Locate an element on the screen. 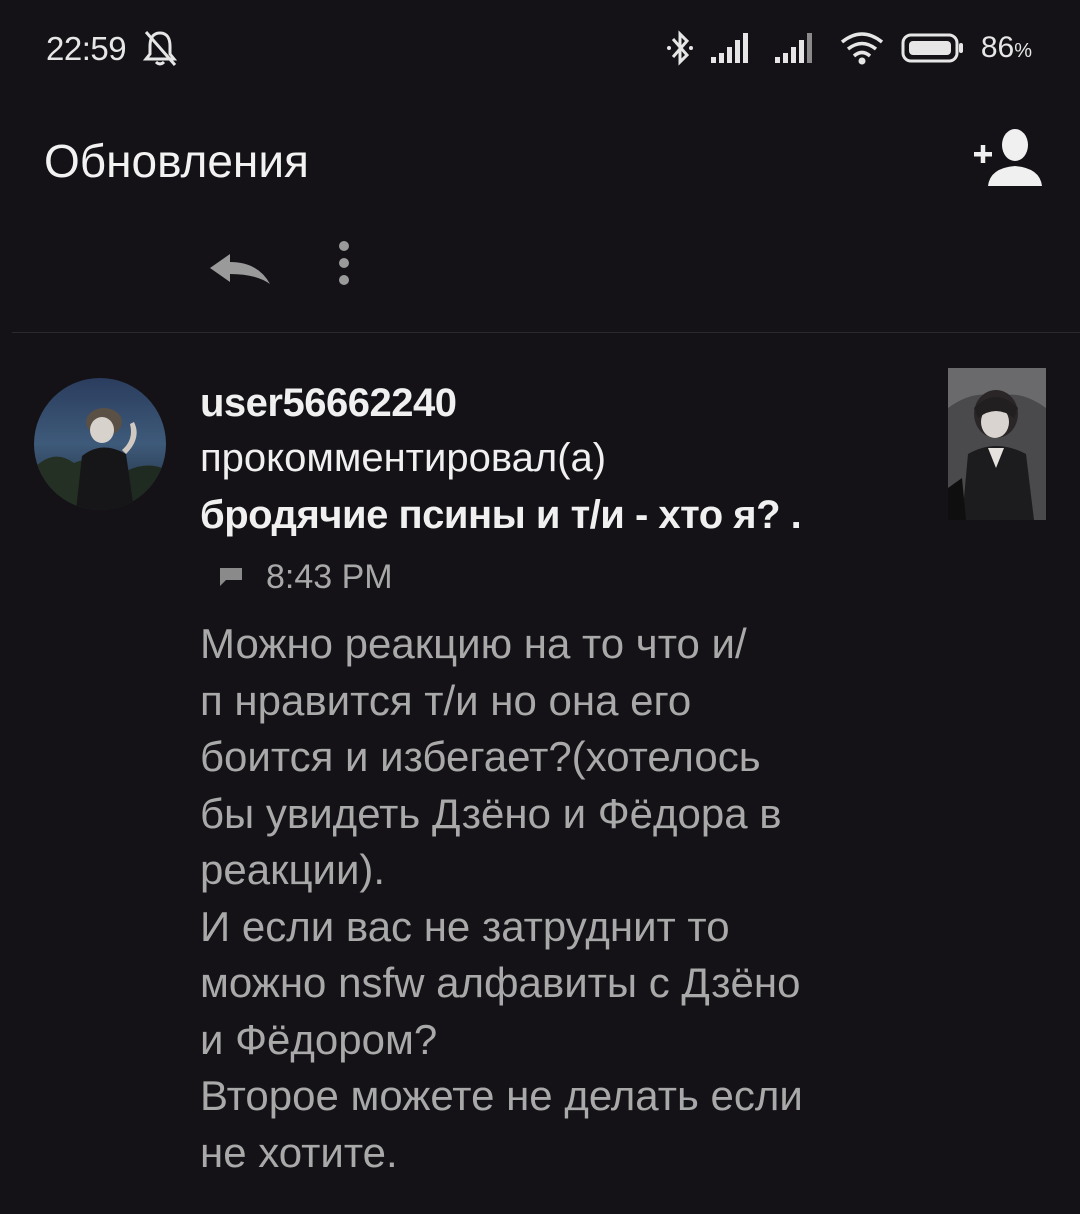 The height and width of the screenshot is (1214, 1080). notification-time: 8:43 PM is located at coordinates (329, 576).